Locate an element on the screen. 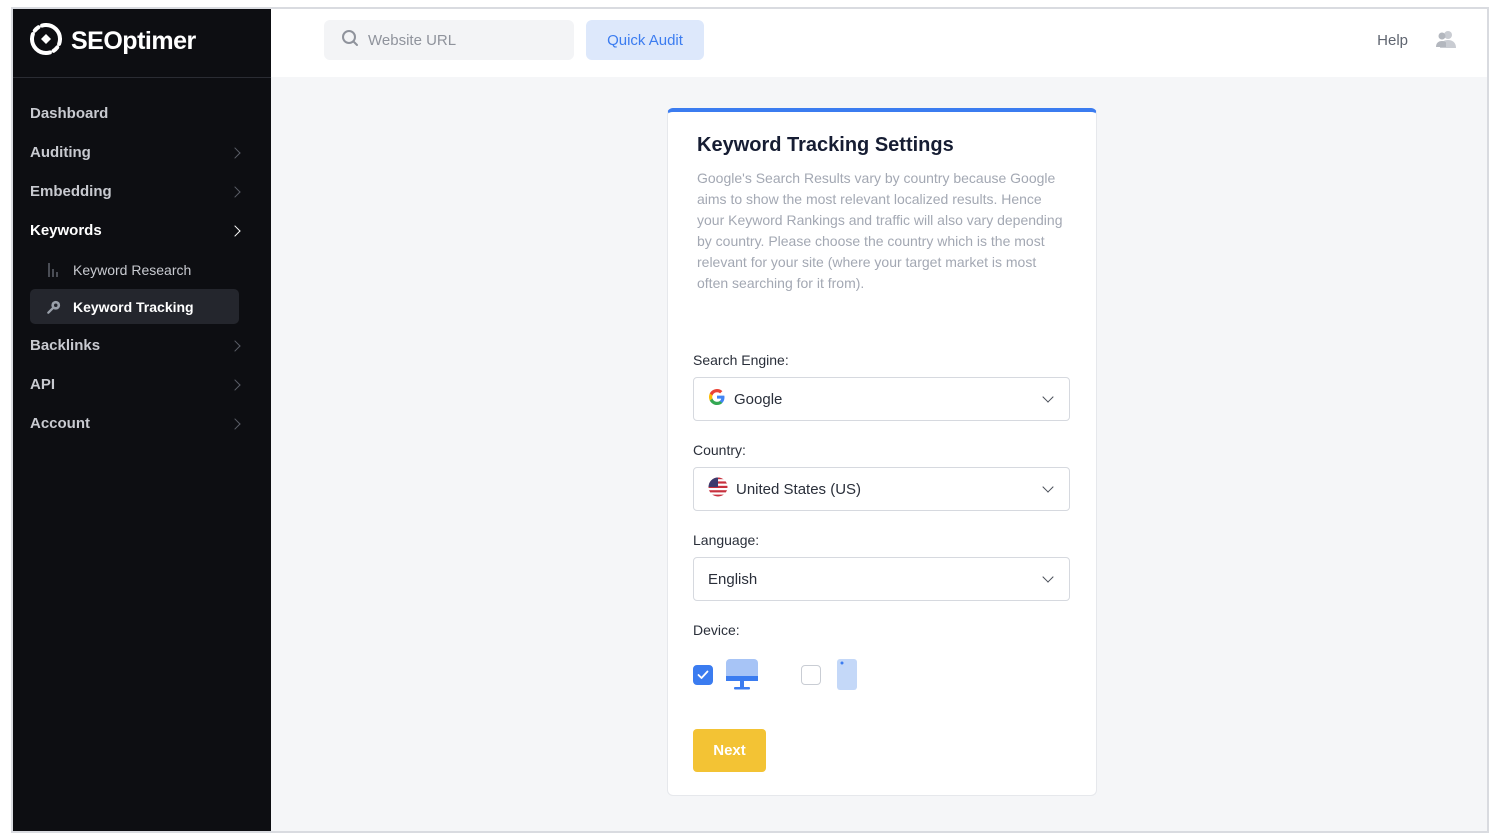 The image size is (1500, 840). search-icon is located at coordinates (350, 40).